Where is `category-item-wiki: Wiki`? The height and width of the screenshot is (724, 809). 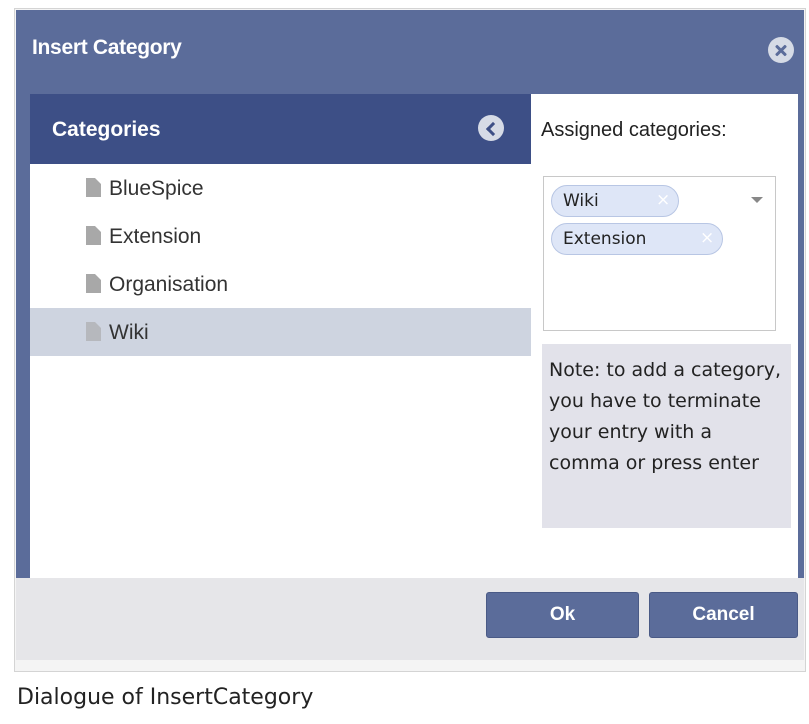 category-item-wiki: Wiki is located at coordinates (280, 332).